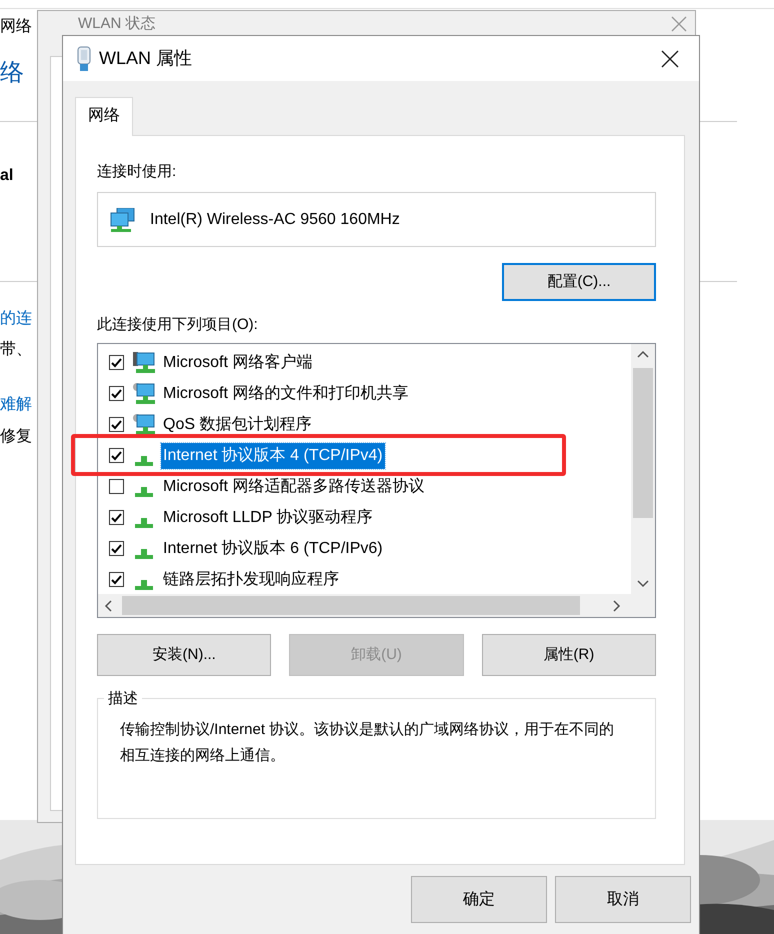 This screenshot has height=934, width=774. I want to click on dialog-title: WLAN 属性, so click(146, 58).